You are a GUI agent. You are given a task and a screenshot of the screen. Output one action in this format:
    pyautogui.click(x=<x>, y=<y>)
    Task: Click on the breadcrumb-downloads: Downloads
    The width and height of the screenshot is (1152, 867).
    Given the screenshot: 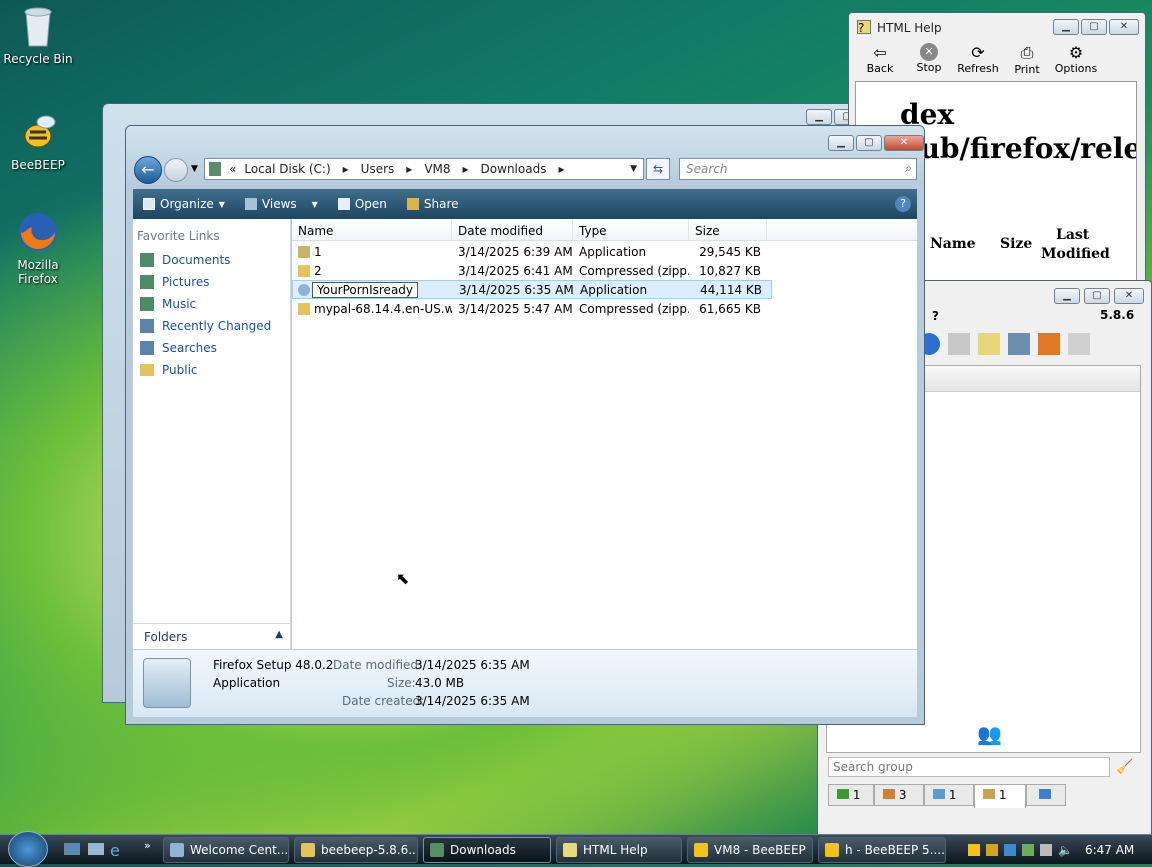 What is the action you would take?
    pyautogui.click(x=514, y=169)
    